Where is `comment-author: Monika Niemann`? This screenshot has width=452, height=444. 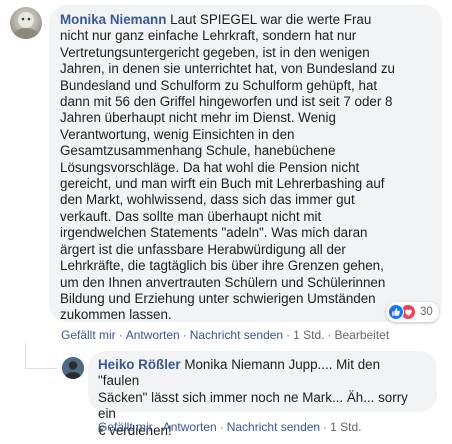 comment-author: Monika Niemann is located at coordinates (113, 19).